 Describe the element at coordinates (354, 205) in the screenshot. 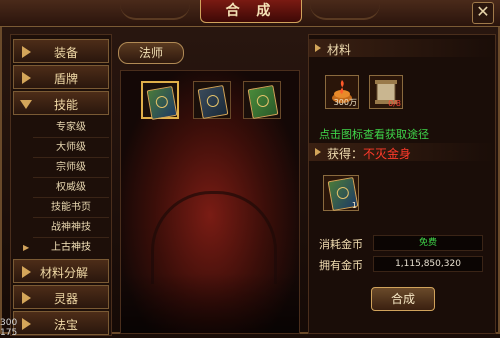

I see `result-quantity: 1` at that location.